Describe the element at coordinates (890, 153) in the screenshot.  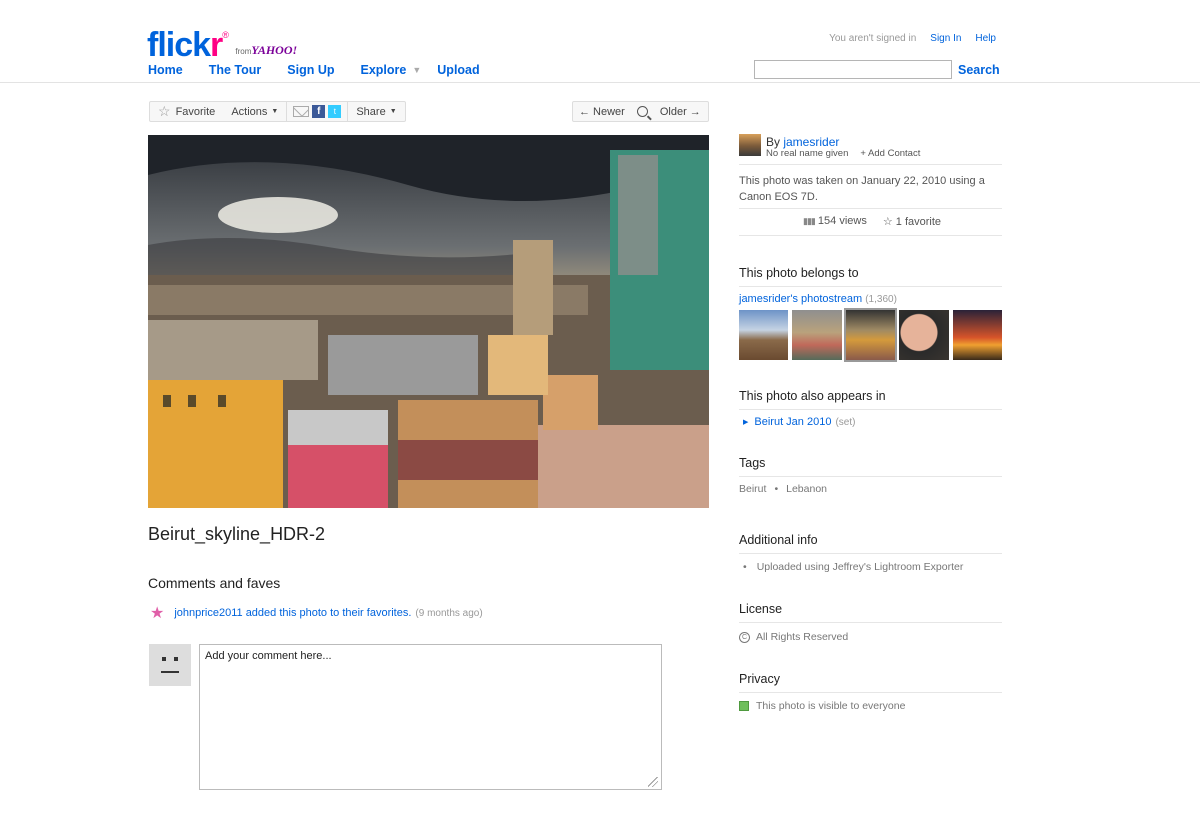
I see `add-contact-link: + Add Contact` at that location.